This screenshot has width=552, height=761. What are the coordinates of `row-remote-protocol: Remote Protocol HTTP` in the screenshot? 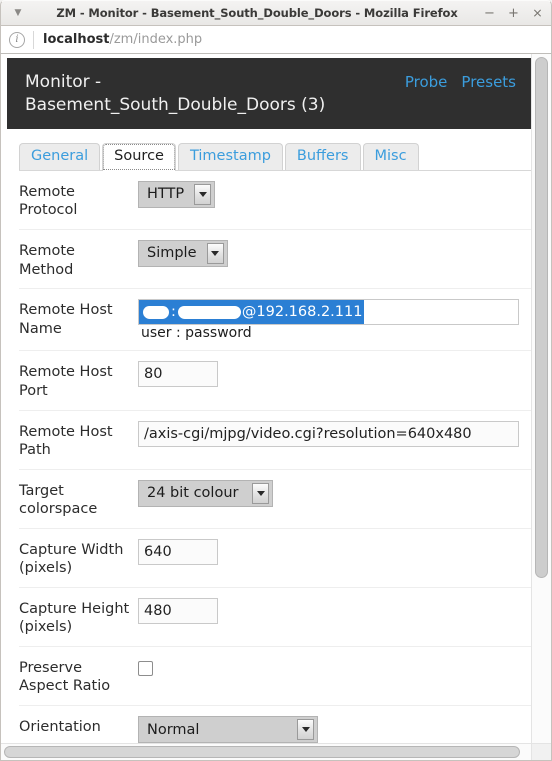 It's located at (275, 200).